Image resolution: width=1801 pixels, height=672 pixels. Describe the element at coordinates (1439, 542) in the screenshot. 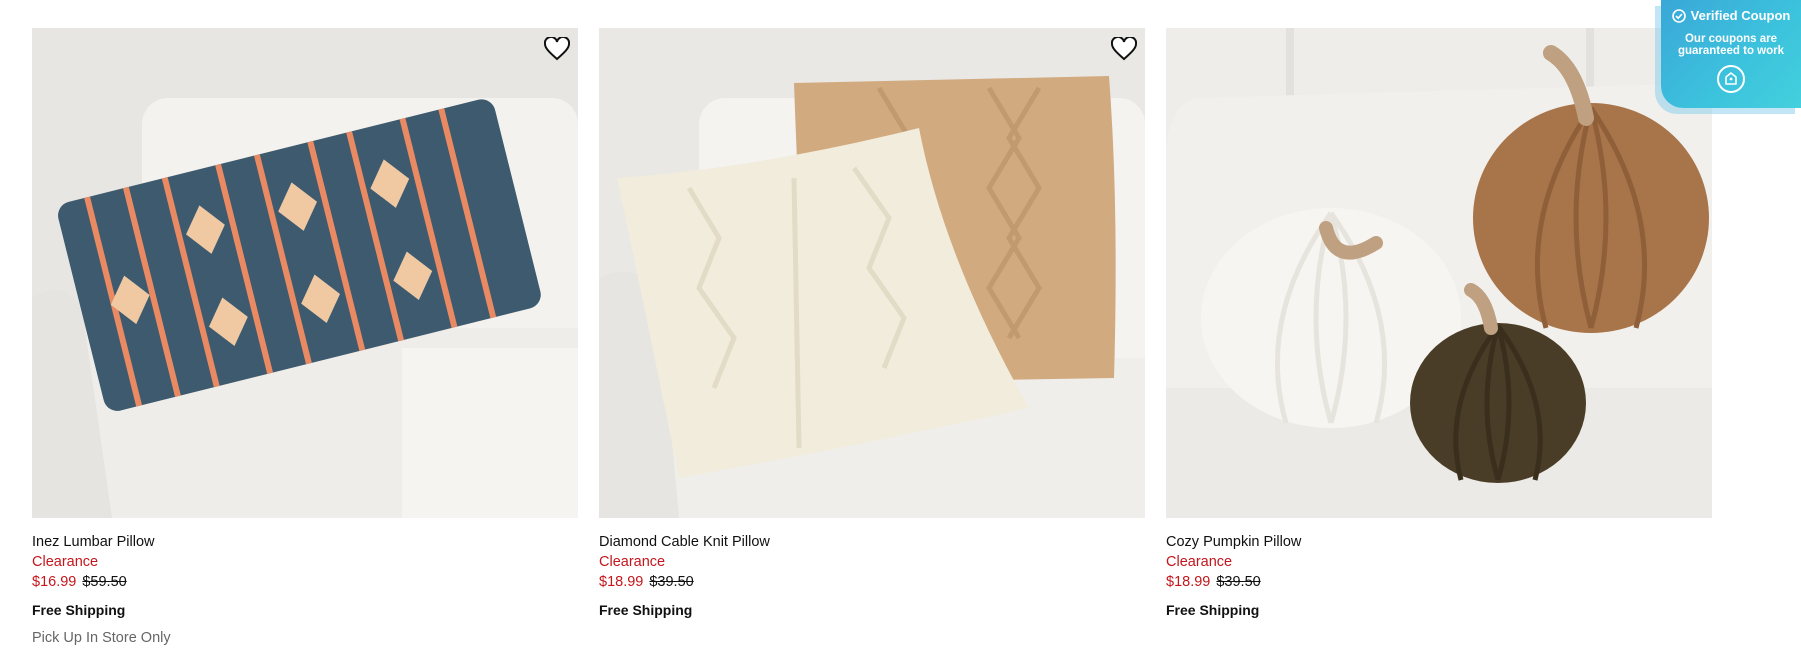

I see `product-name: Cozy Pumpkin Pillow` at that location.